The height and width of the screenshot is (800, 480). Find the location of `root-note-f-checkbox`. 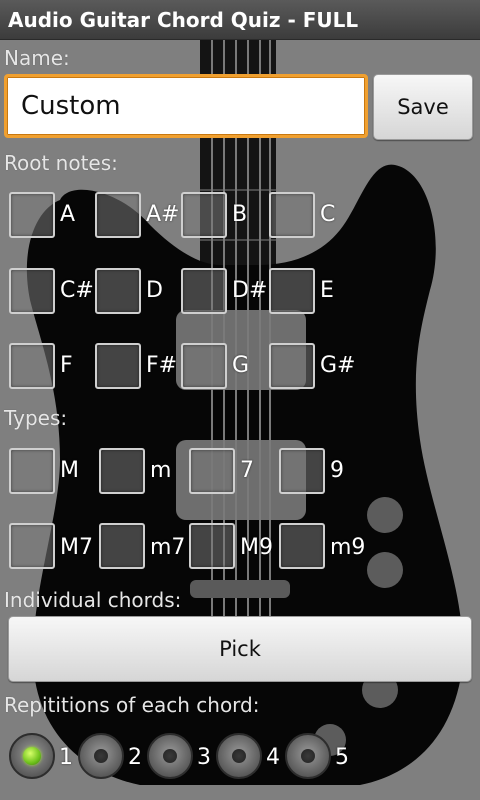

root-note-f-checkbox is located at coordinates (32, 366).